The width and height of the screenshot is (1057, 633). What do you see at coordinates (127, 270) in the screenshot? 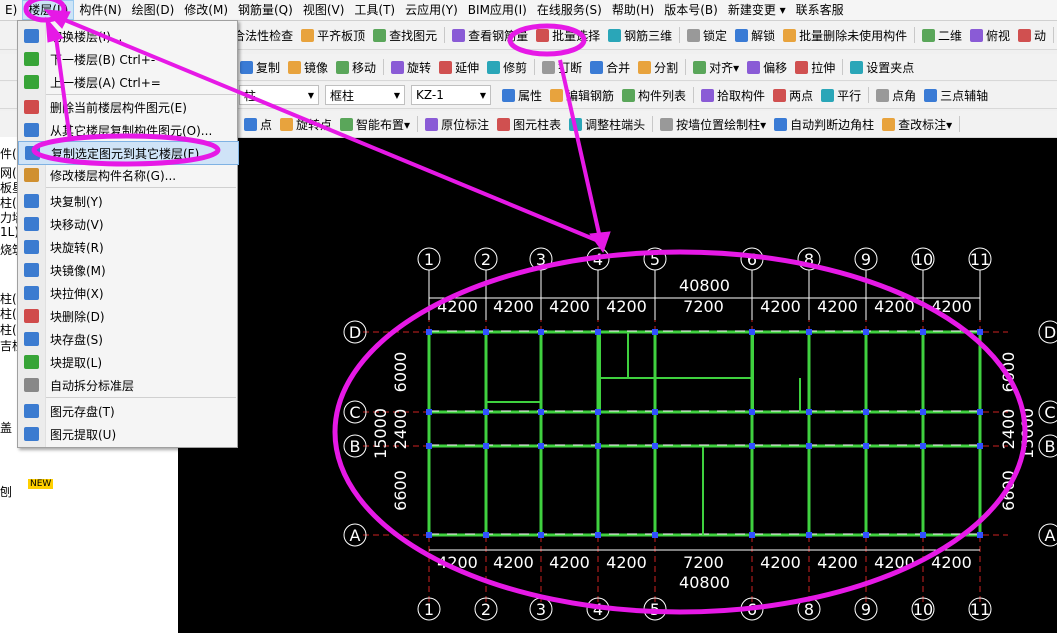
I see `floor-menu-item-10: 块镜像(M)` at bounding box center [127, 270].